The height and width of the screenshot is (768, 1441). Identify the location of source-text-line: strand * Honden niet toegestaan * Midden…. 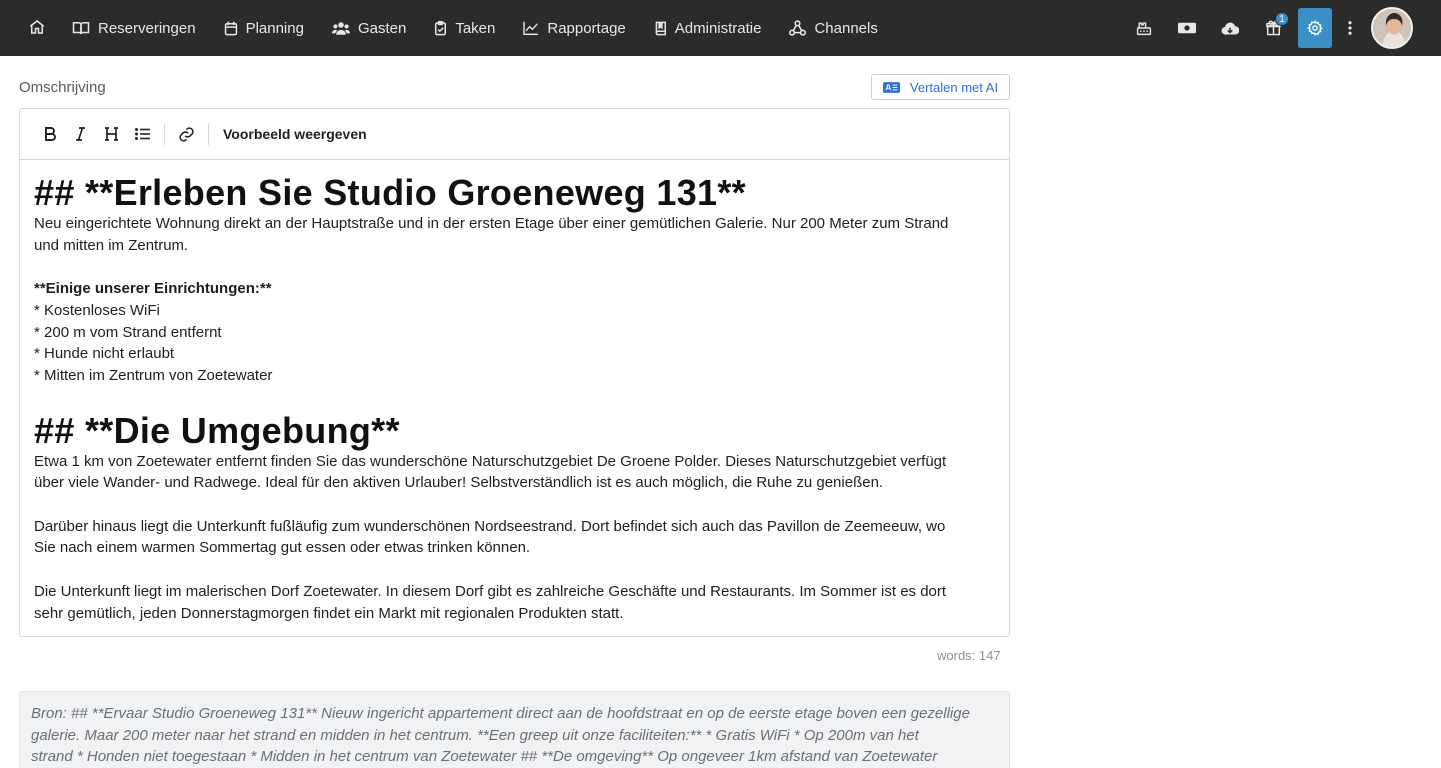
(484, 757).